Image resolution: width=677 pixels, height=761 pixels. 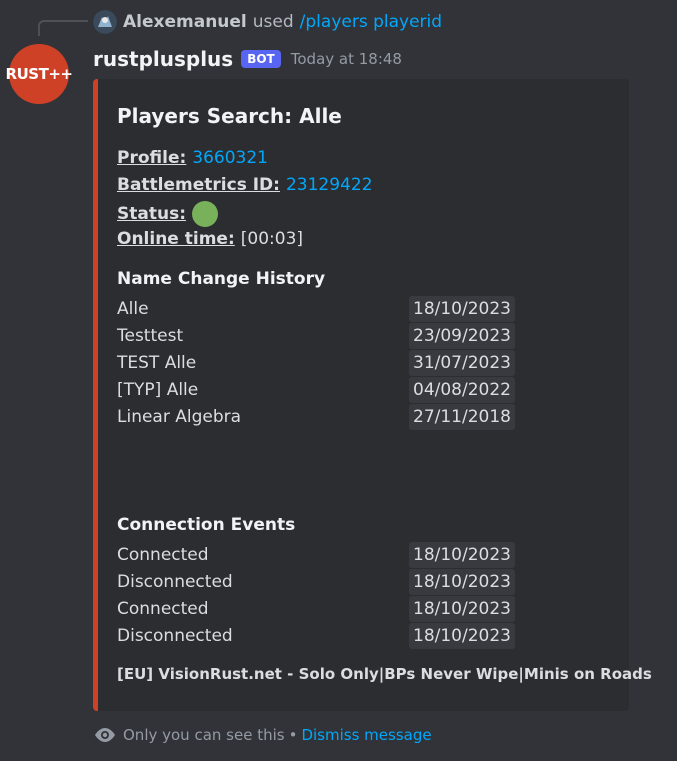 What do you see at coordinates (105, 735) in the screenshot?
I see `eye-icon` at bounding box center [105, 735].